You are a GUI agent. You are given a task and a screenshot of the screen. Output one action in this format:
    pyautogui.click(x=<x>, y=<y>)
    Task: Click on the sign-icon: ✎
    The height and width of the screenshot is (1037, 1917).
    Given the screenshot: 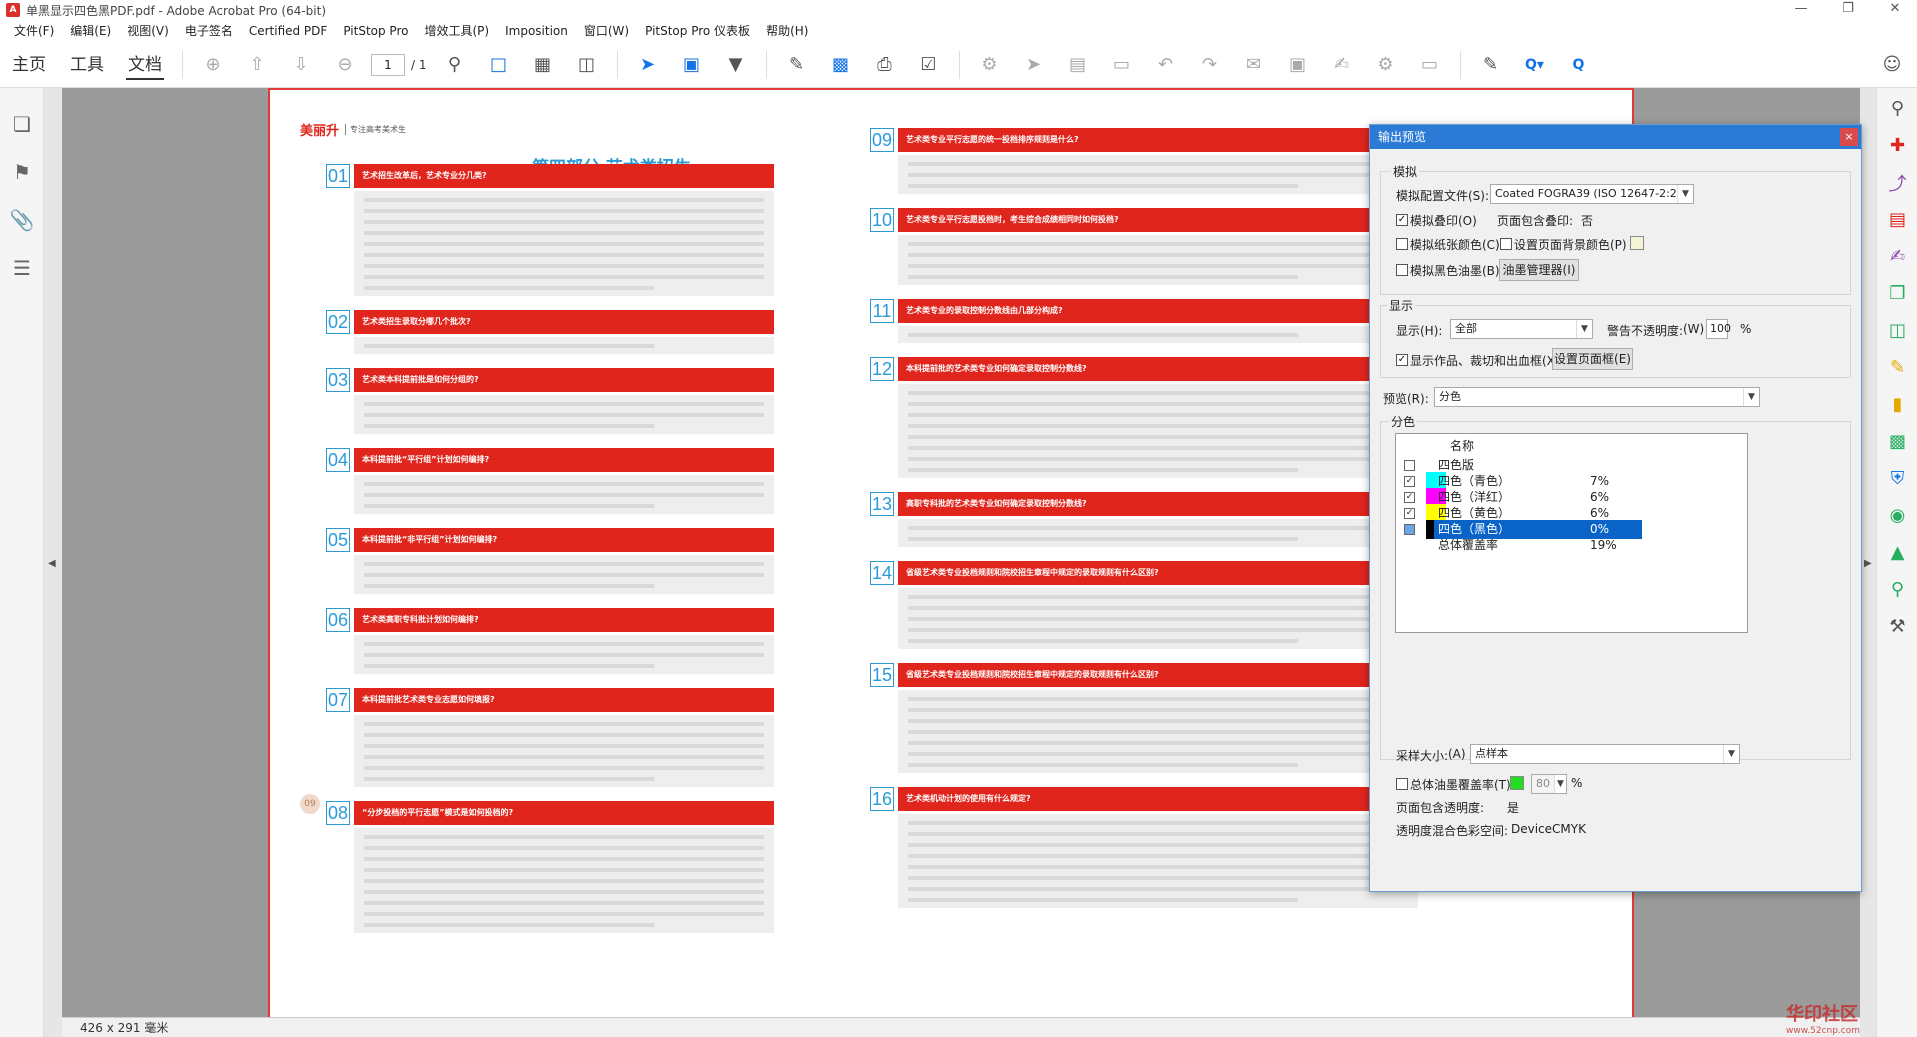 What is the action you would take?
    pyautogui.click(x=1491, y=65)
    